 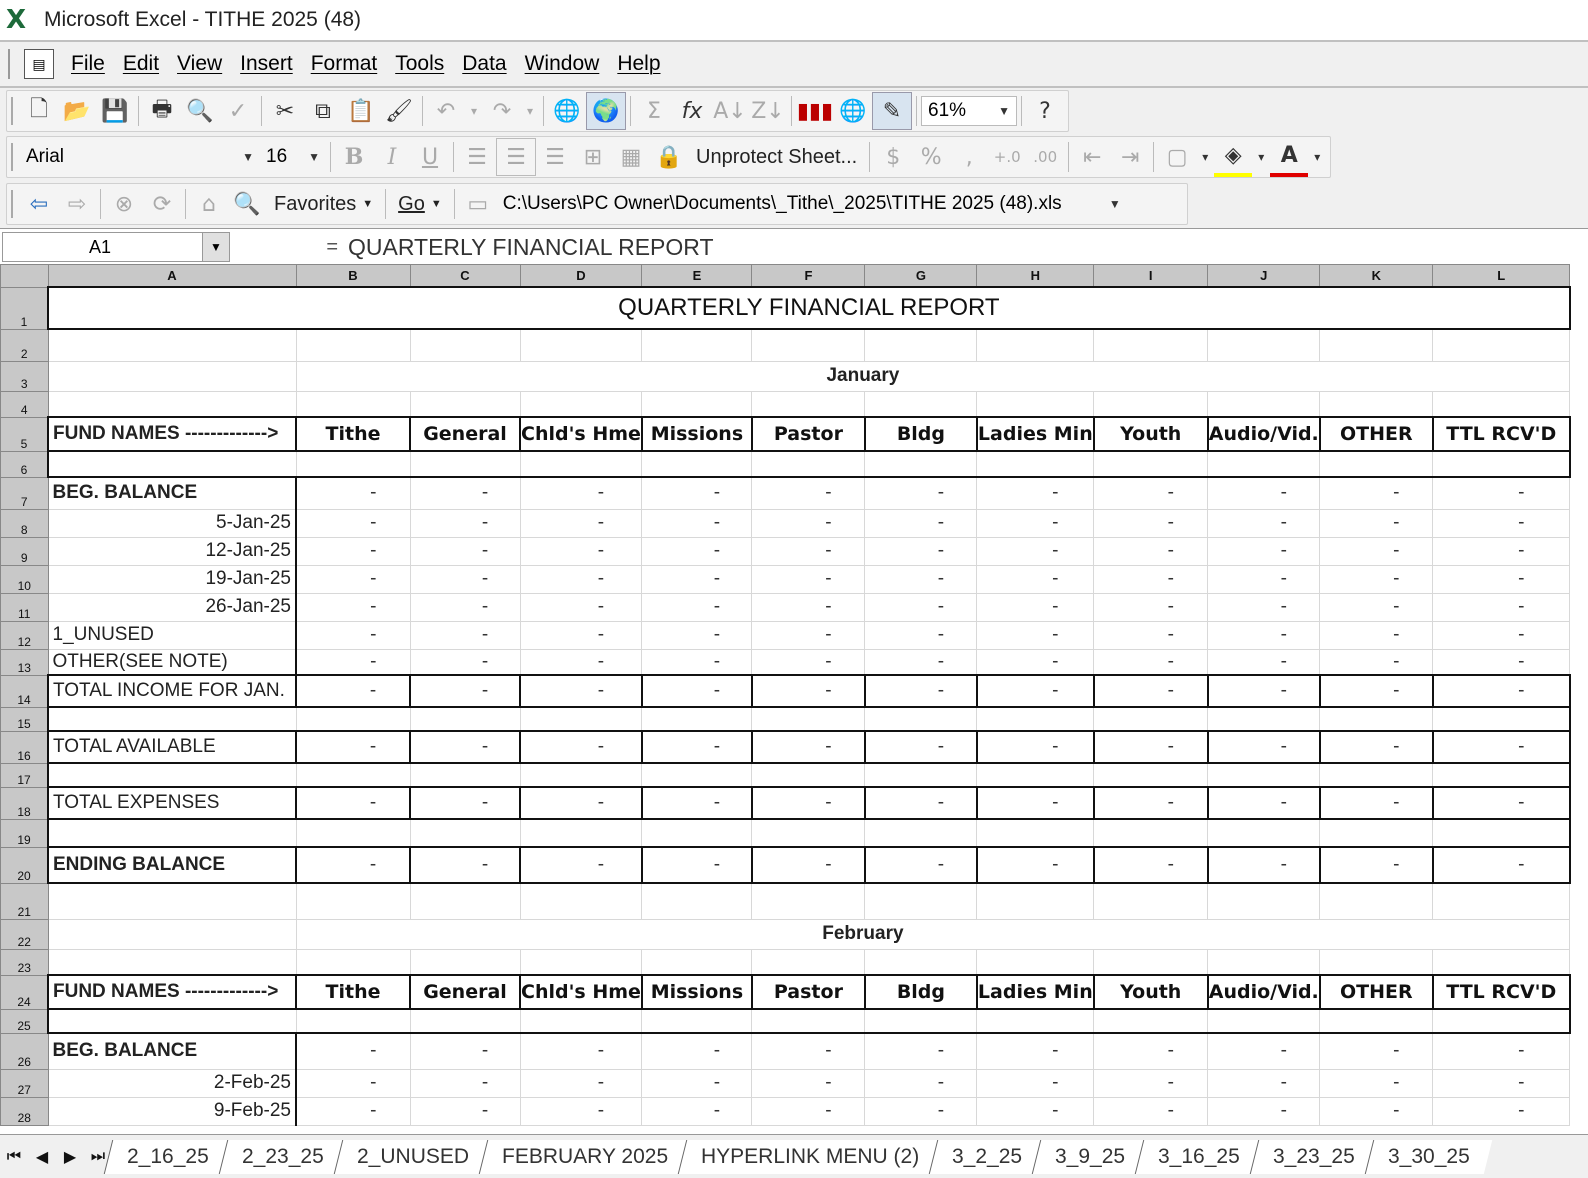 I want to click on menu-edit: Edit, so click(x=141, y=64).